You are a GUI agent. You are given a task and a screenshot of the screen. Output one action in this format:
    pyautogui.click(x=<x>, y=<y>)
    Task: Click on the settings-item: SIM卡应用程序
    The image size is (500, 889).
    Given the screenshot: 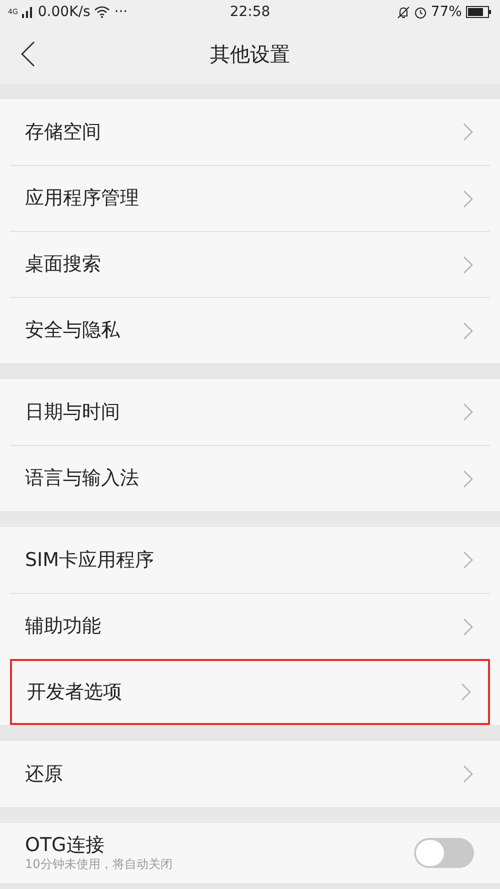 What is the action you would take?
    pyautogui.click(x=250, y=560)
    